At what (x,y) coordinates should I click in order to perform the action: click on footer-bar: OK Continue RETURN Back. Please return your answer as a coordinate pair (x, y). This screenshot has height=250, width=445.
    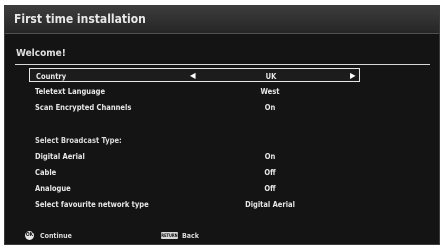
    Looking at the image, I should click on (222, 236).